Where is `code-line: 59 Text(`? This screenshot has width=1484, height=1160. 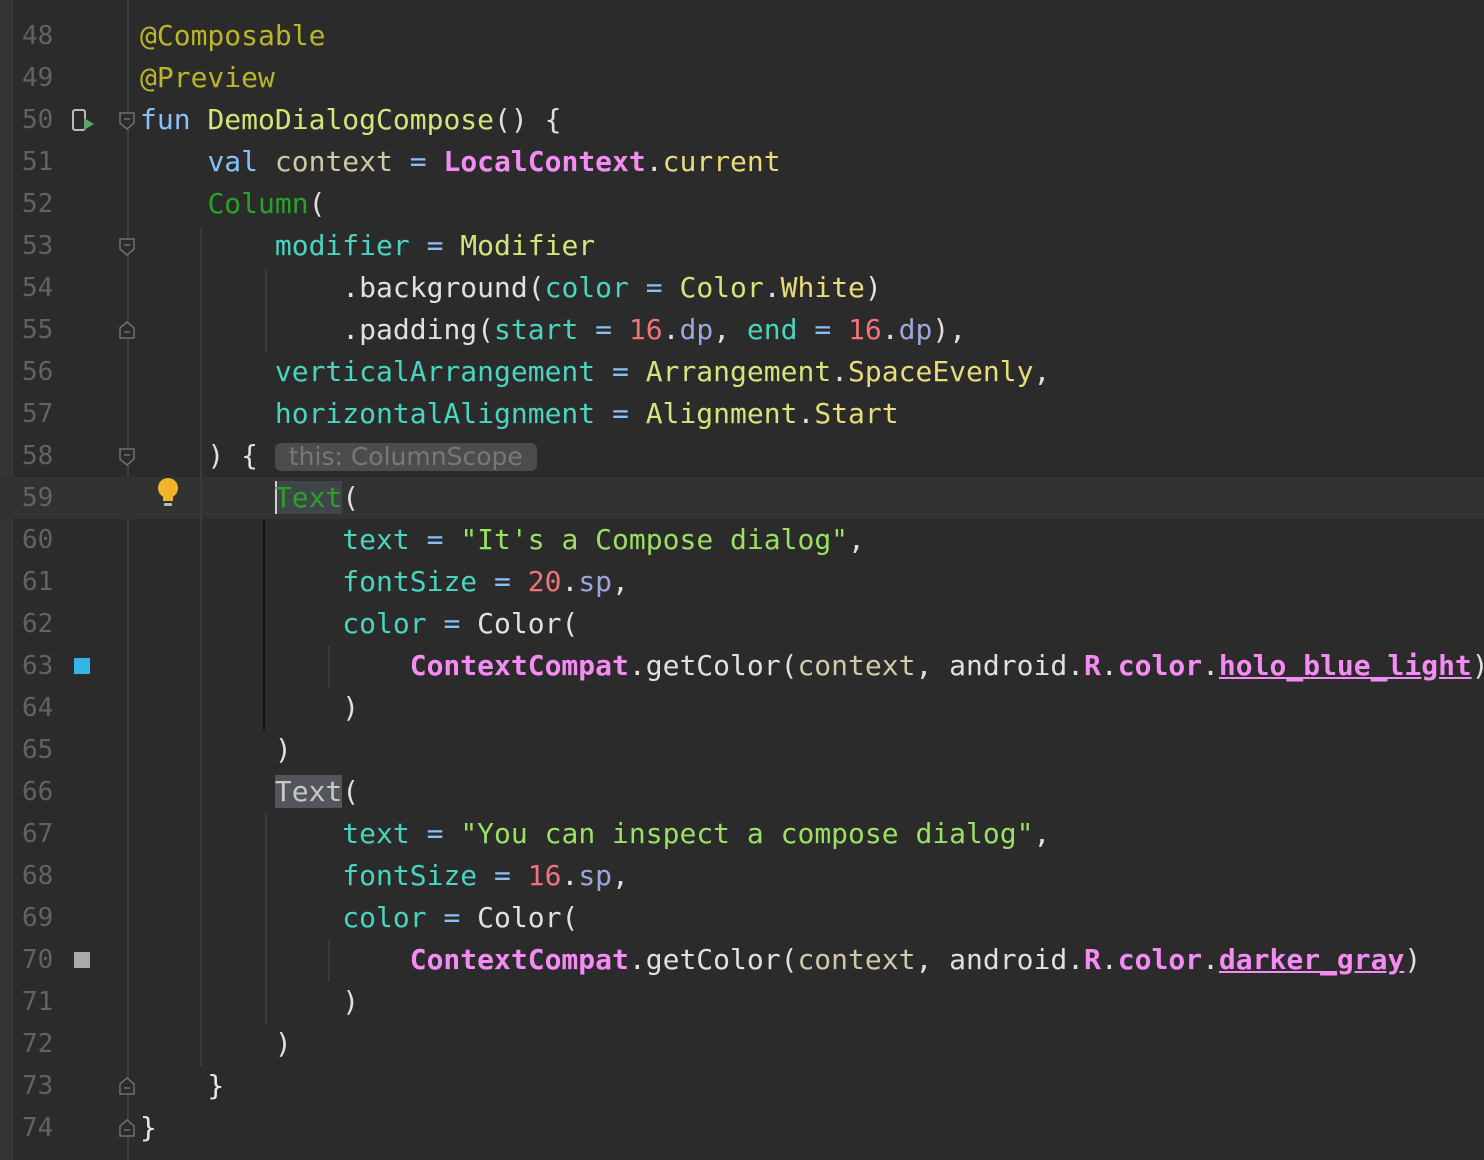
code-line: 59 Text( is located at coordinates (742, 498).